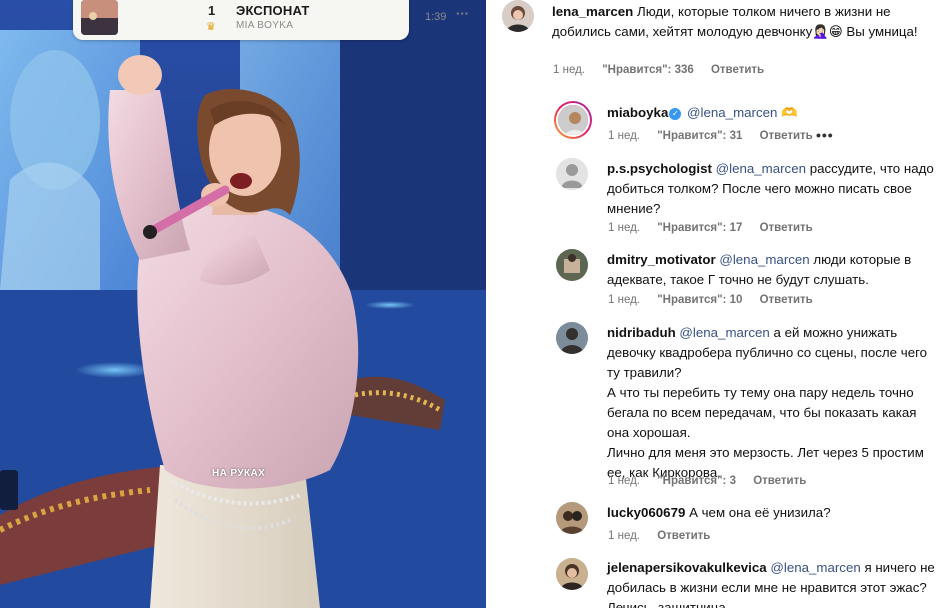 This screenshot has height=608, width=949. Describe the element at coordinates (825, 135) in the screenshot. I see `more-options-icon: •••` at that location.